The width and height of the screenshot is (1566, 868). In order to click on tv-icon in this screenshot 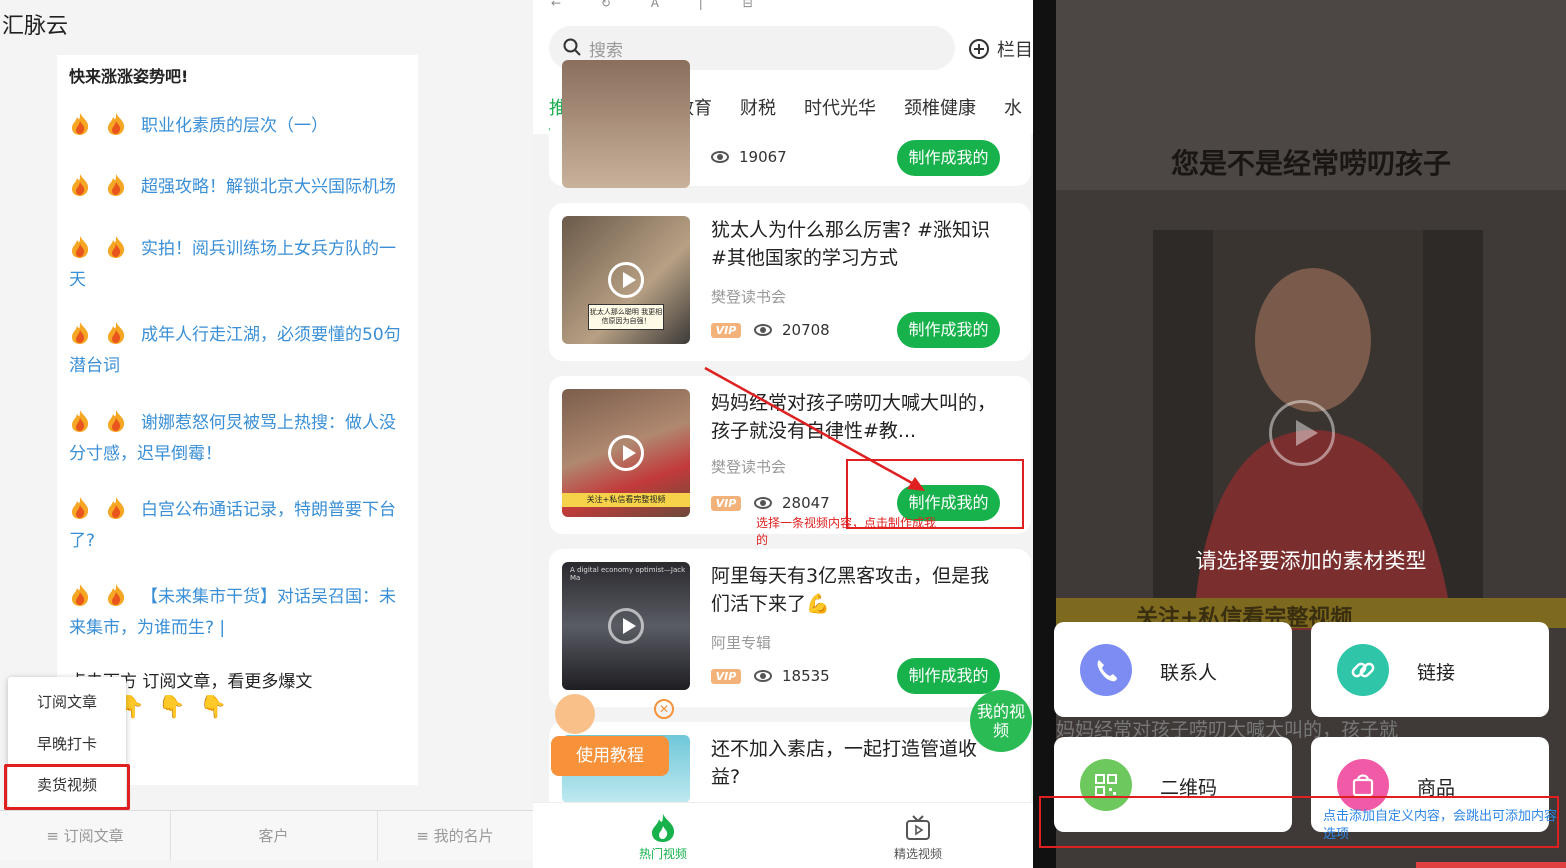, I will do `click(918, 827)`.